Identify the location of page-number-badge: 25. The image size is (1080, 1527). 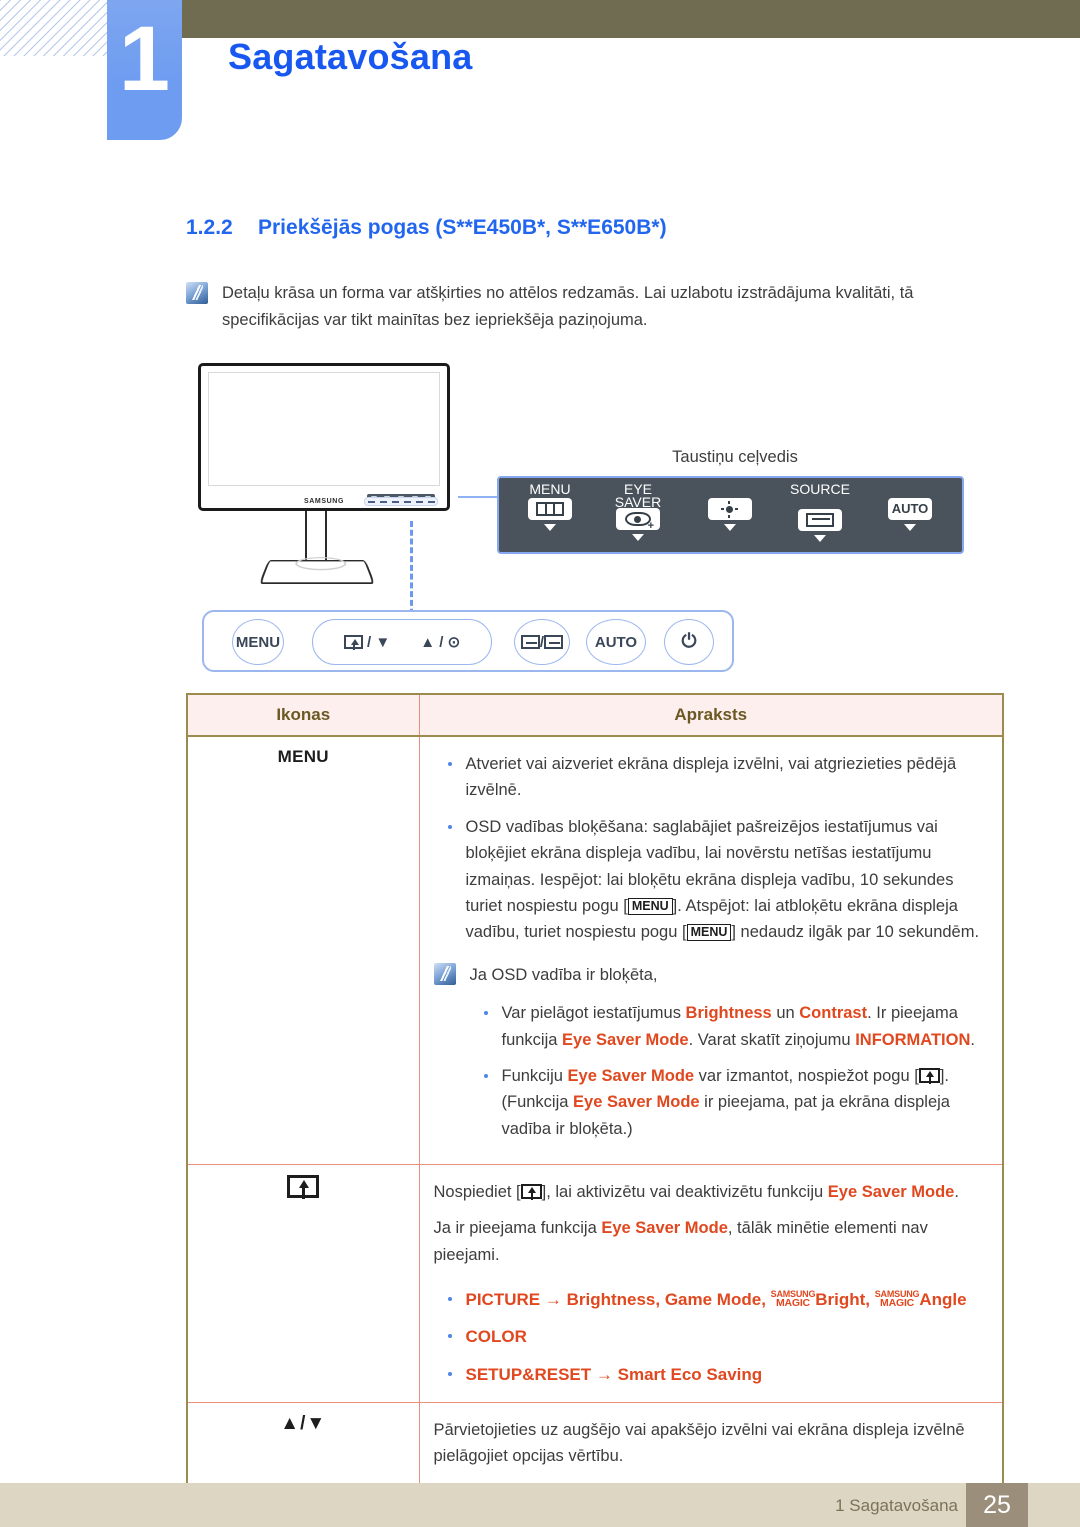
(997, 1505).